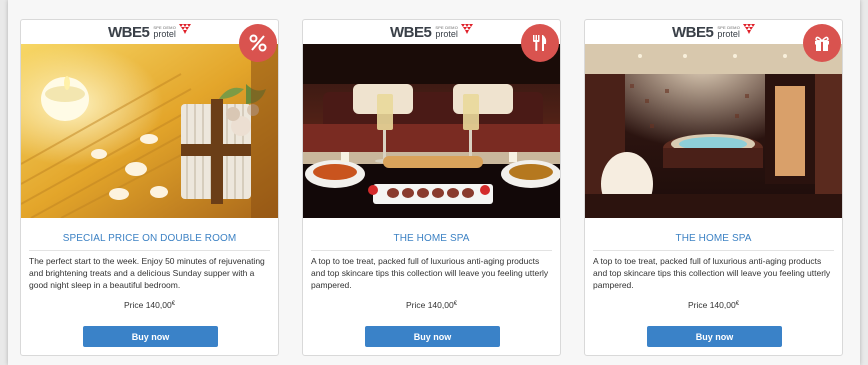 The width and height of the screenshot is (868, 365). I want to click on offer-title: SPECIAL PRICE ON DOUBLE ROOM, so click(149, 238).